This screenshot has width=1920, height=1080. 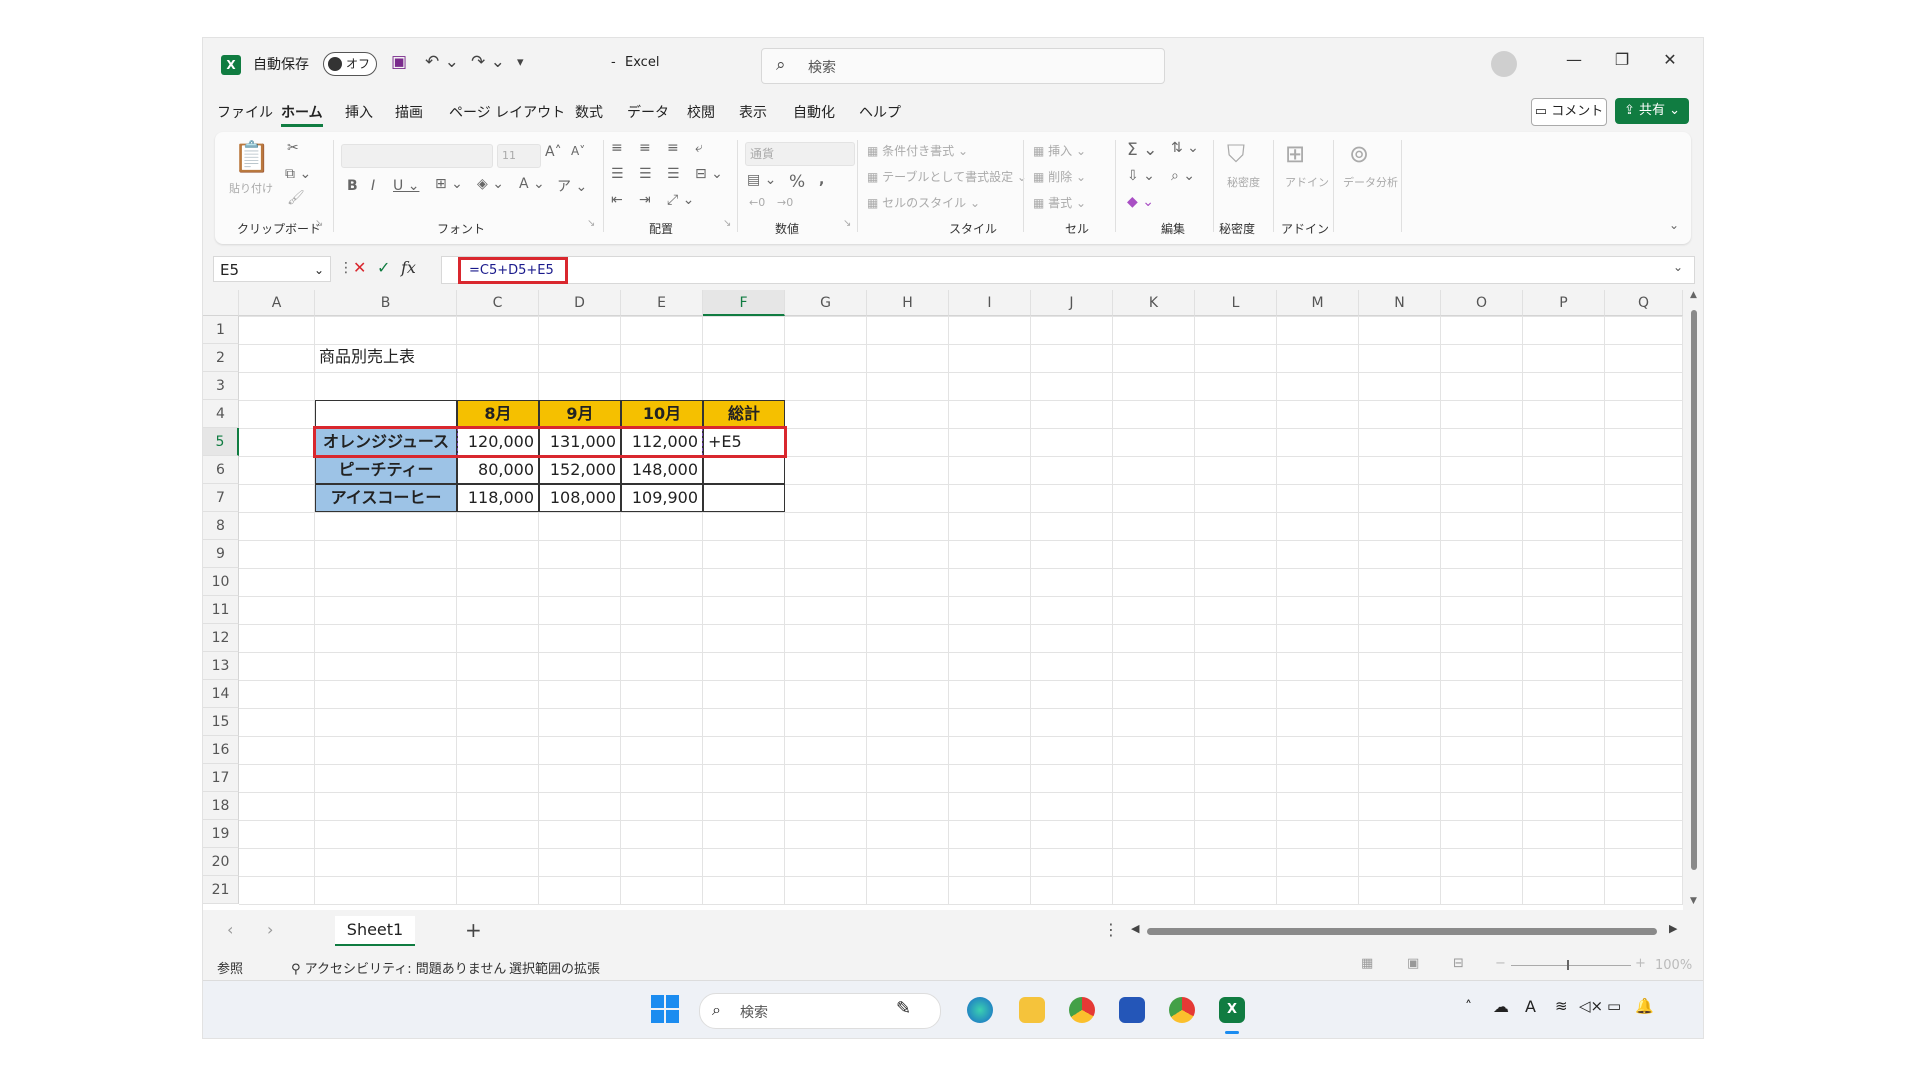 What do you see at coordinates (662, 498) in the screenshot?
I see `sales-value-cell: 109,900` at bounding box center [662, 498].